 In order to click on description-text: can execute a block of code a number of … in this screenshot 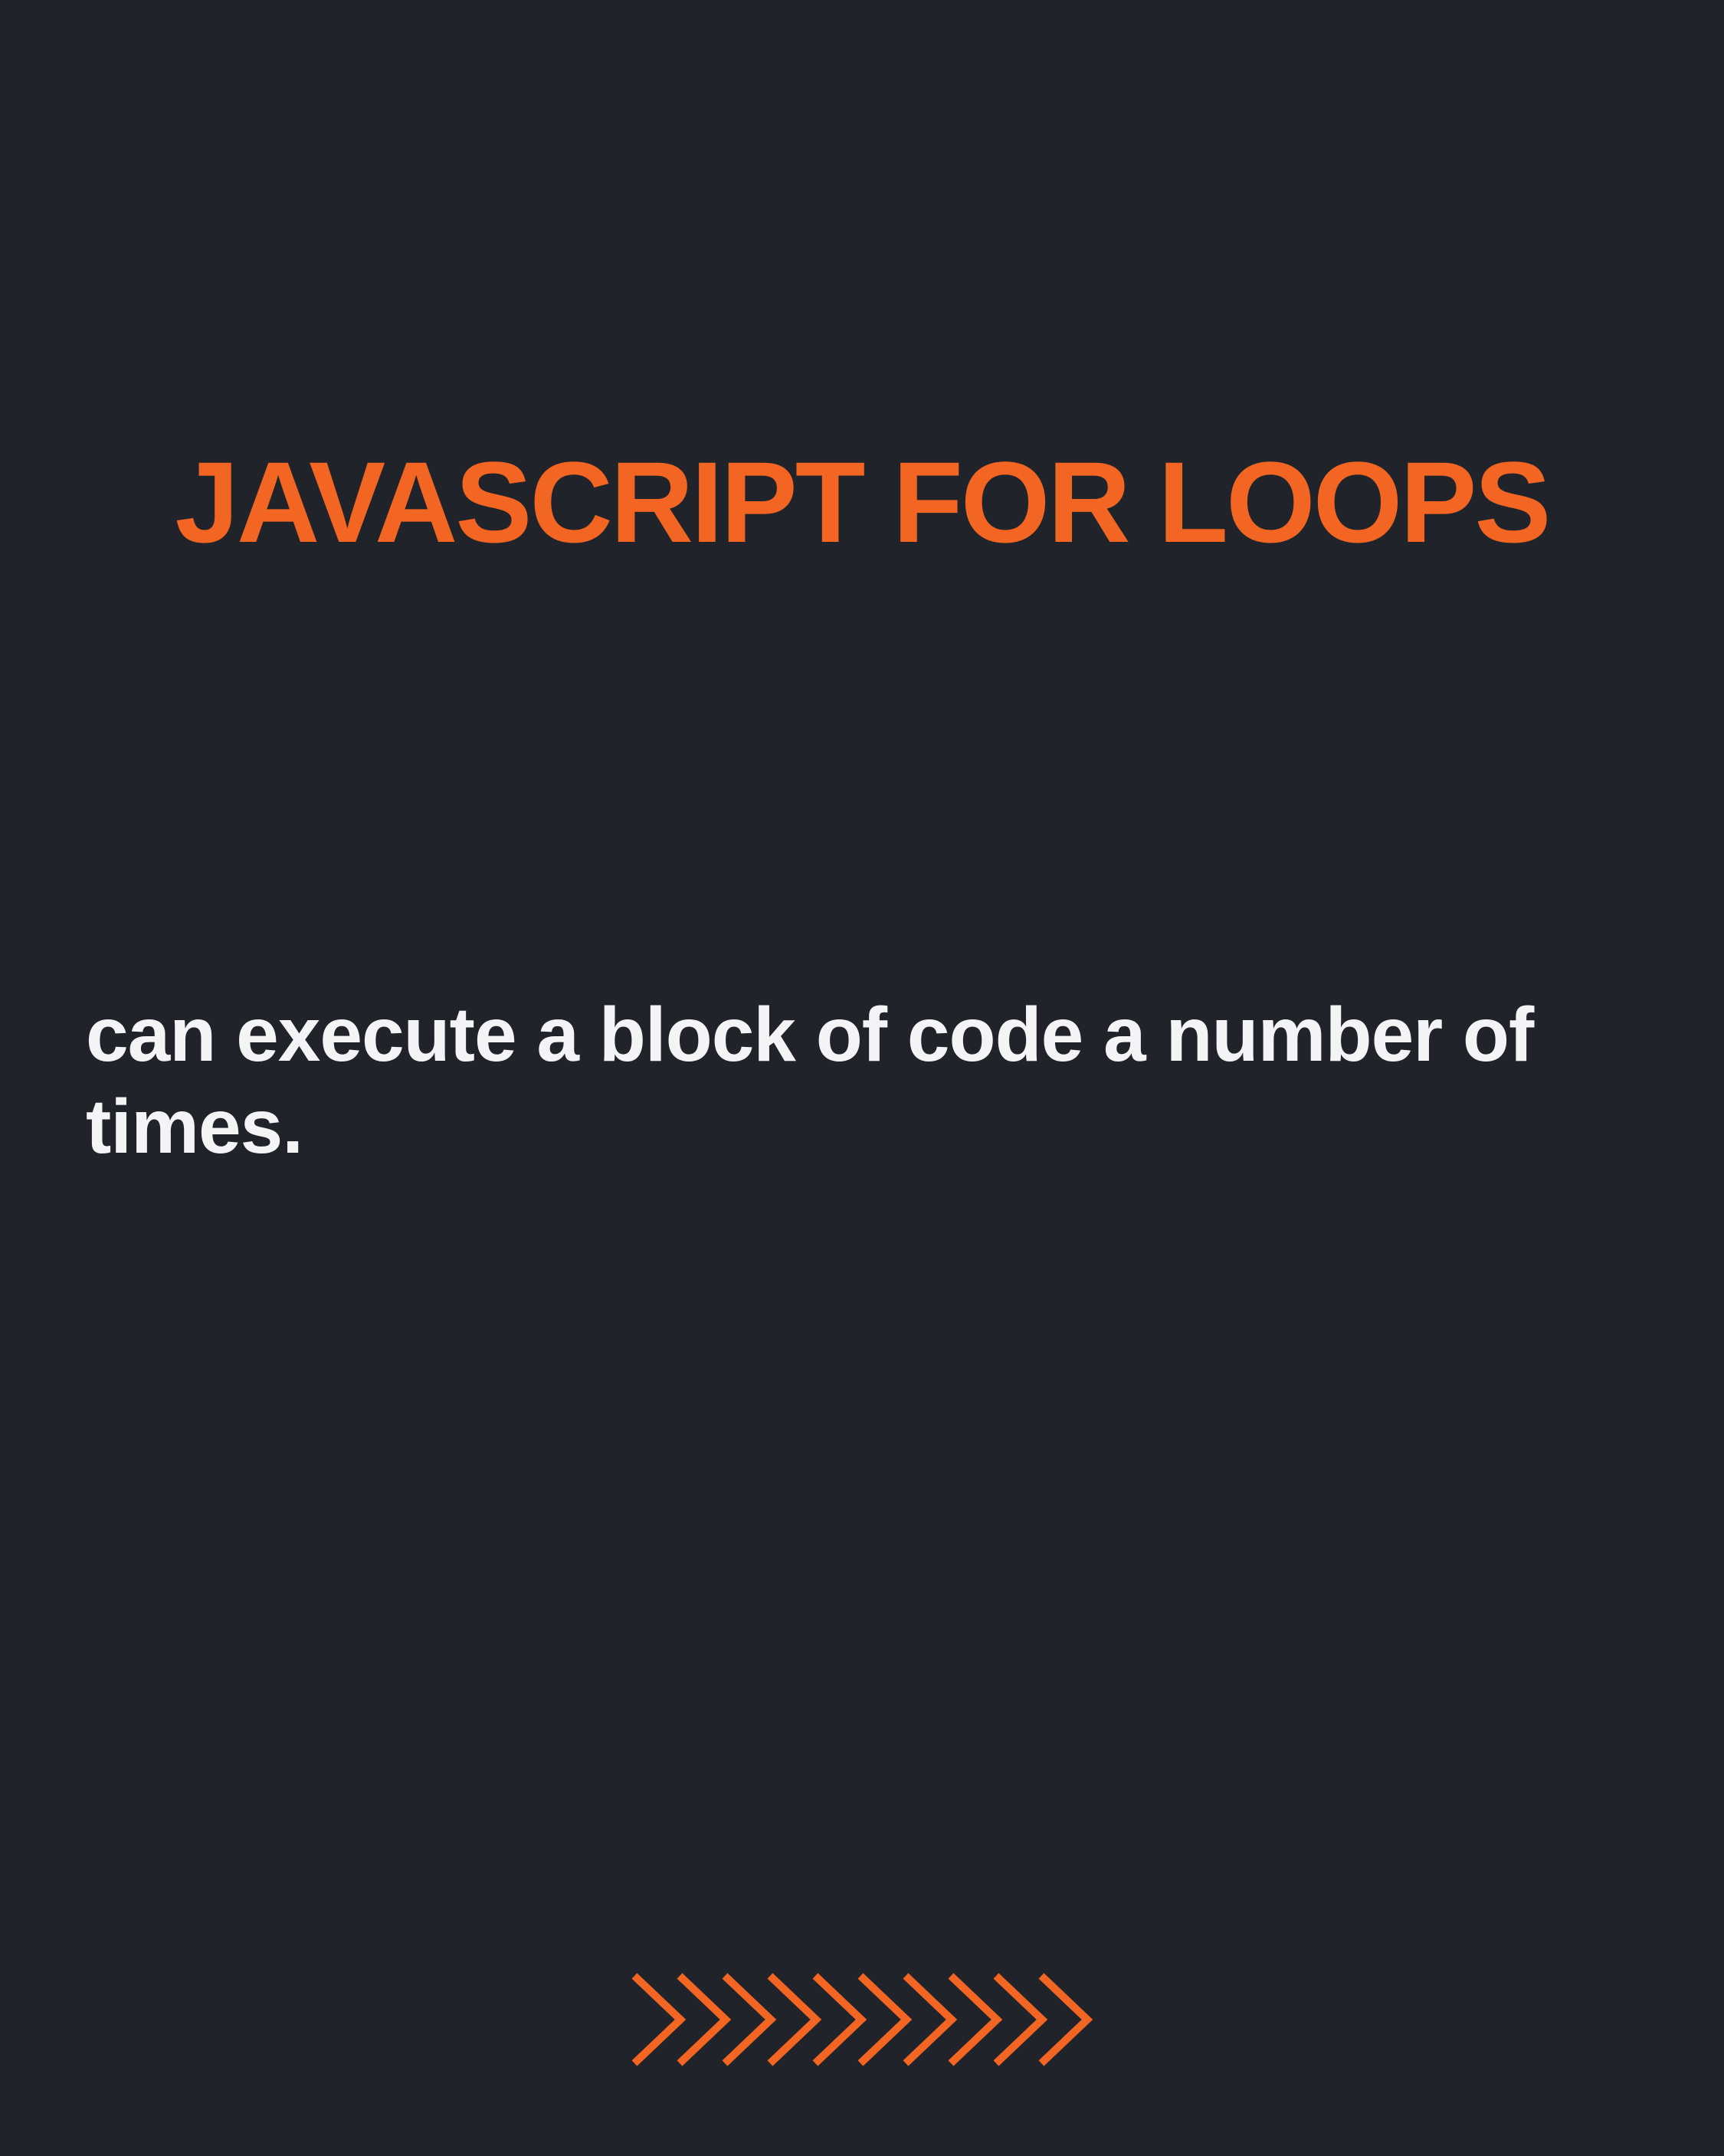, I will do `click(810, 1081)`.